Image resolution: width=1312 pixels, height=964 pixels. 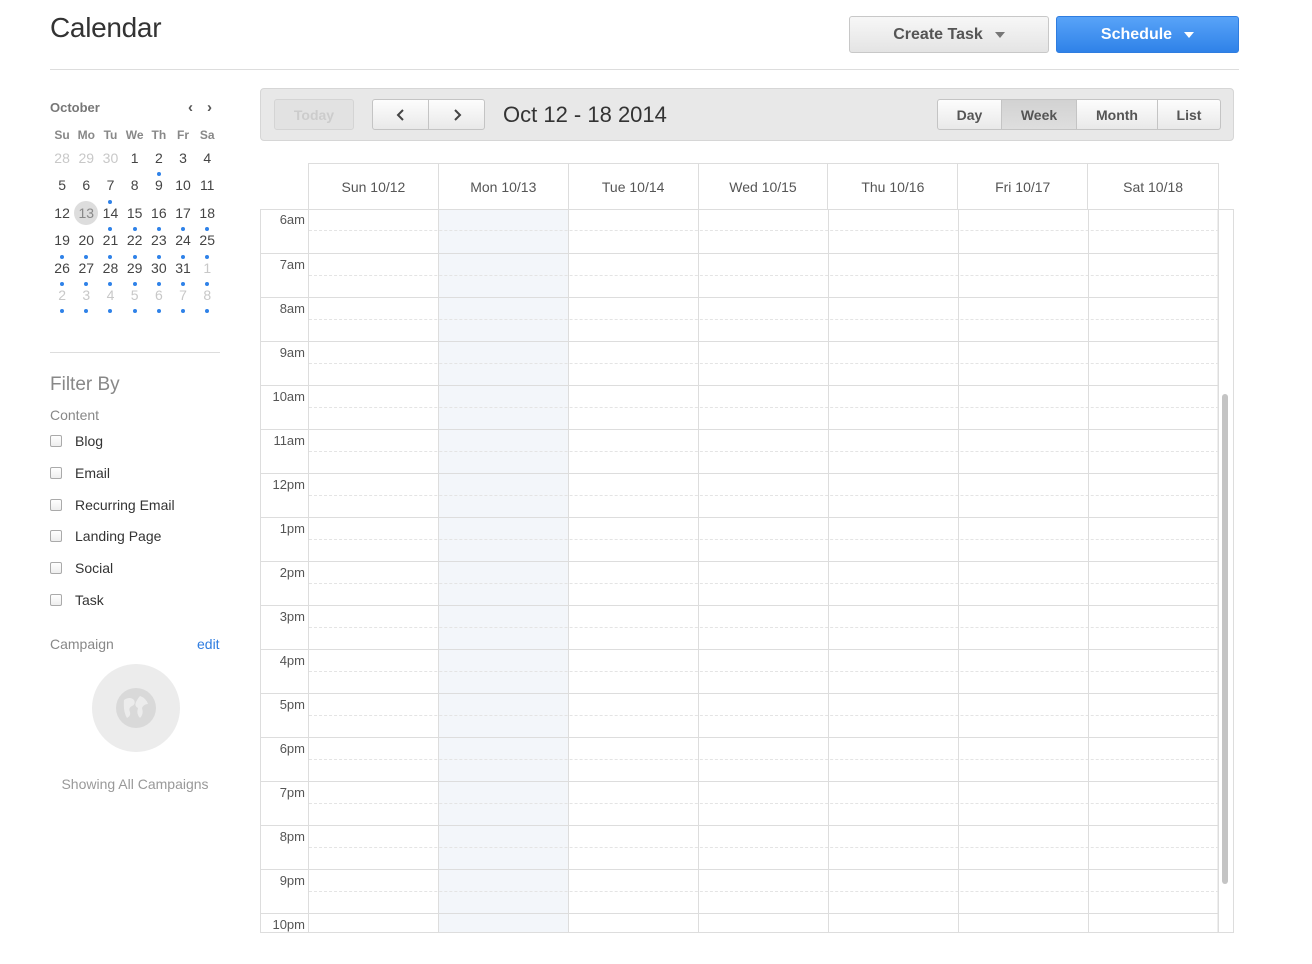 I want to click on filter-email: Email, so click(x=80, y=473).